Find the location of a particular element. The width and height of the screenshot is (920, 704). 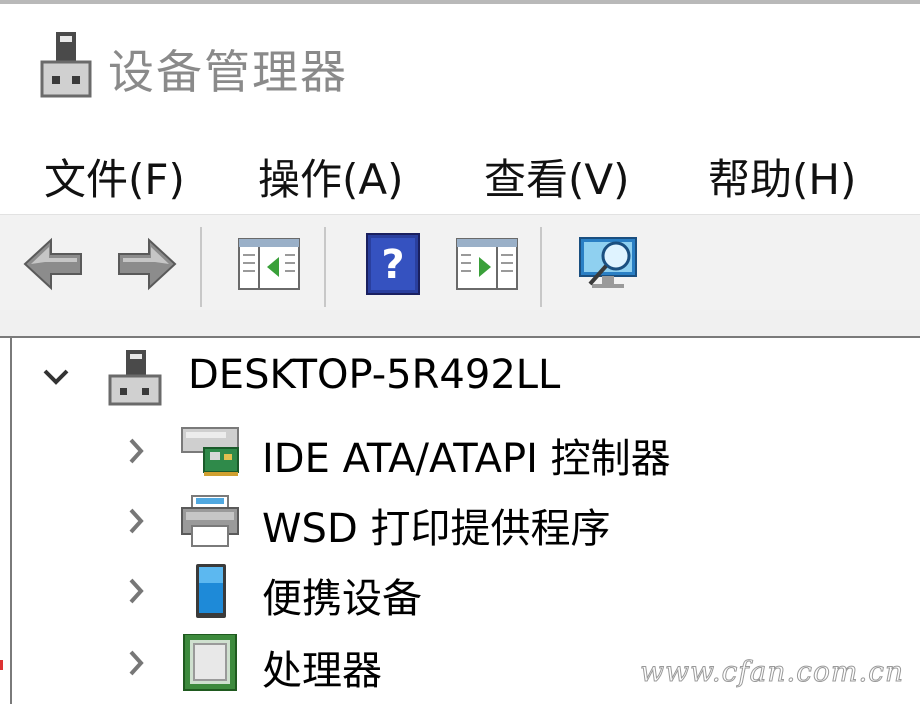

forward-arrow-icon is located at coordinates (147, 264).